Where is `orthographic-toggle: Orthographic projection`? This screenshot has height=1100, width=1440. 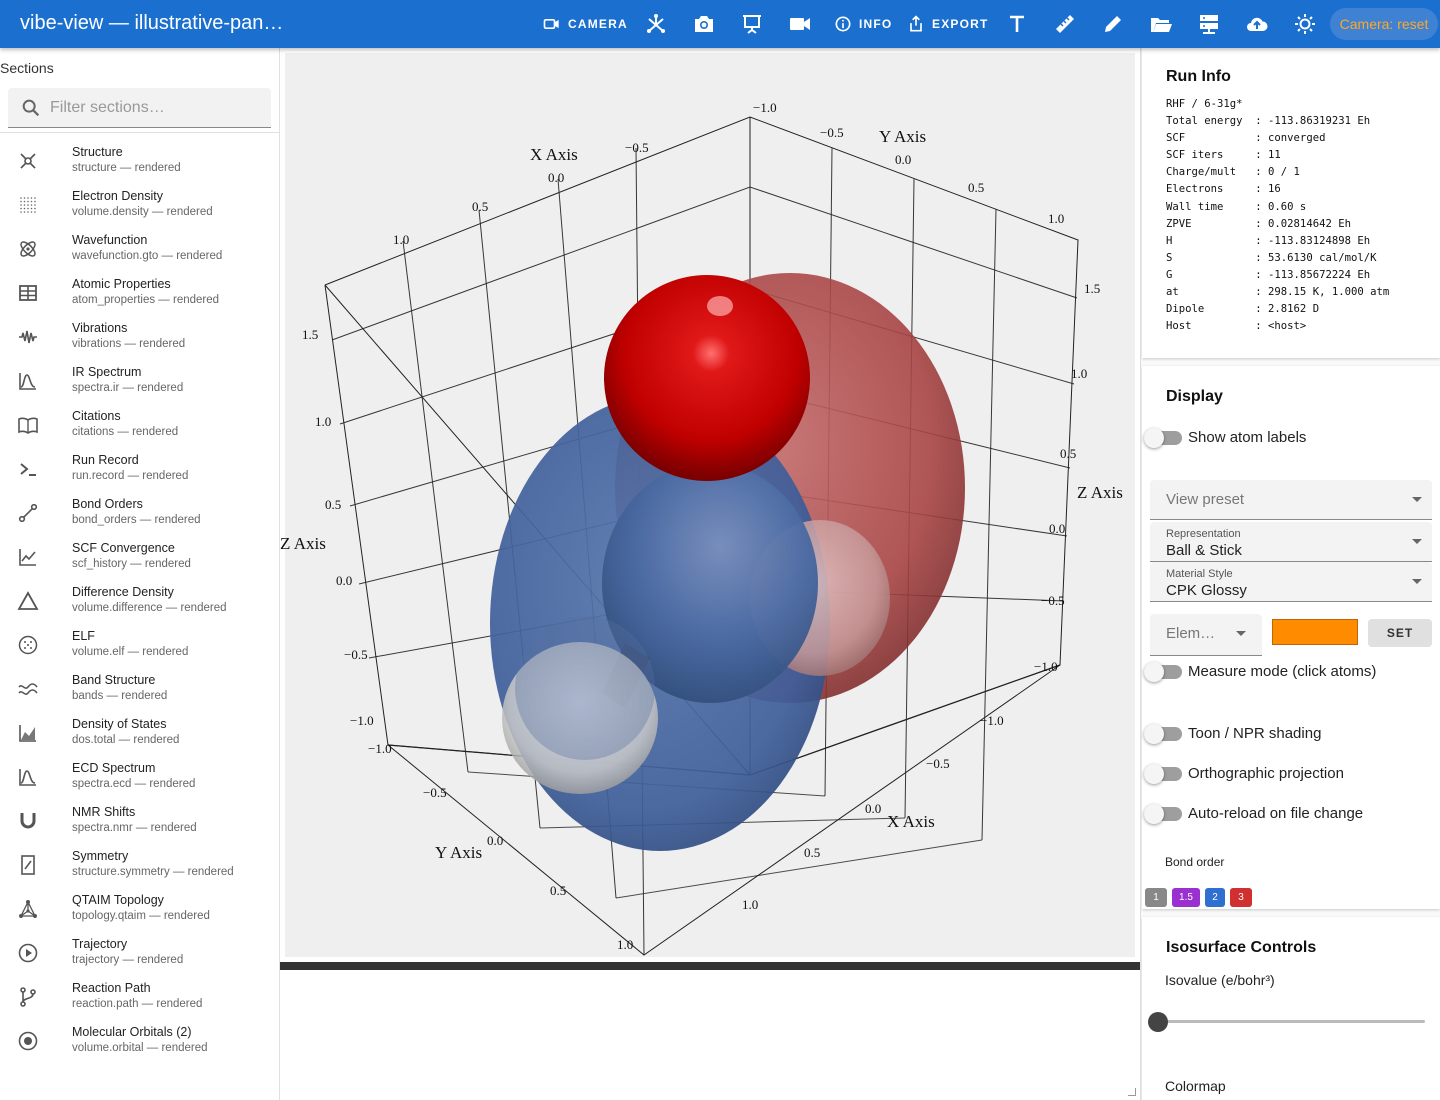
orthographic-toggle: Orthographic projection is located at coordinates (1291, 774).